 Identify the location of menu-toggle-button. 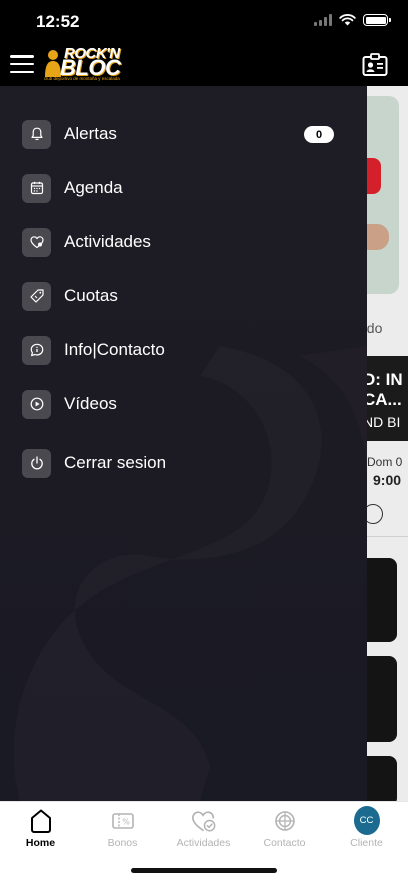
(22, 64).